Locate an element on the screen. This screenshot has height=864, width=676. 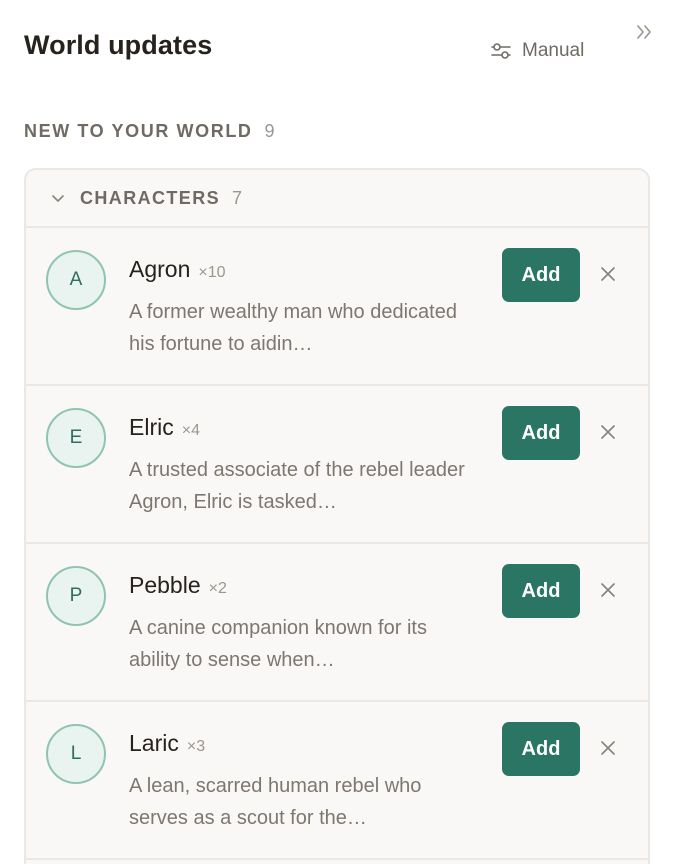
characters-group-toggle: CHARACTERS 7 is located at coordinates (337, 199).